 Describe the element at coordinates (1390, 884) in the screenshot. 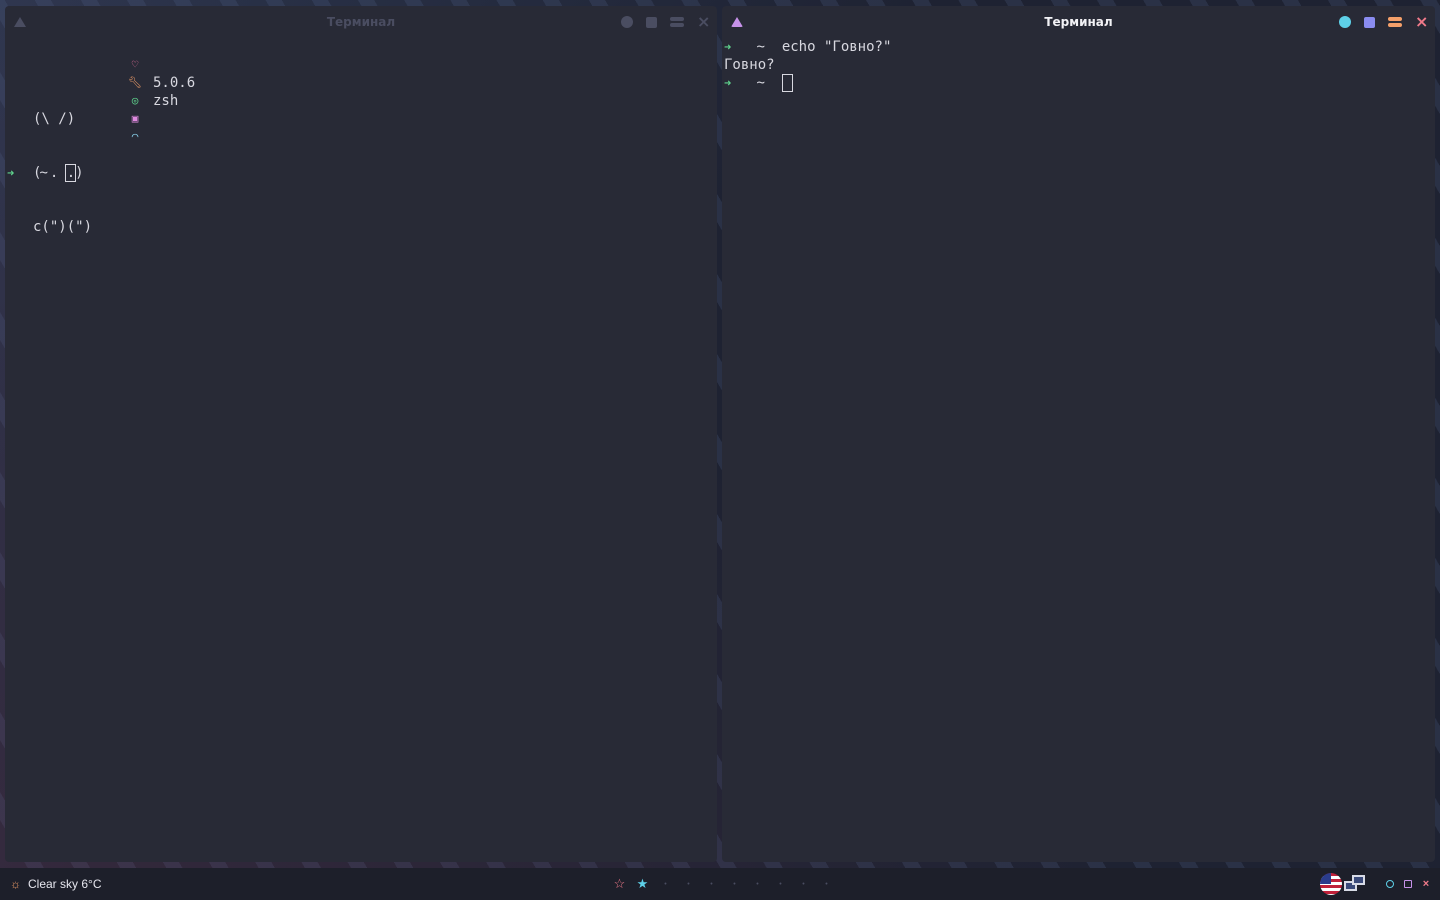

I see `circle-button` at that location.